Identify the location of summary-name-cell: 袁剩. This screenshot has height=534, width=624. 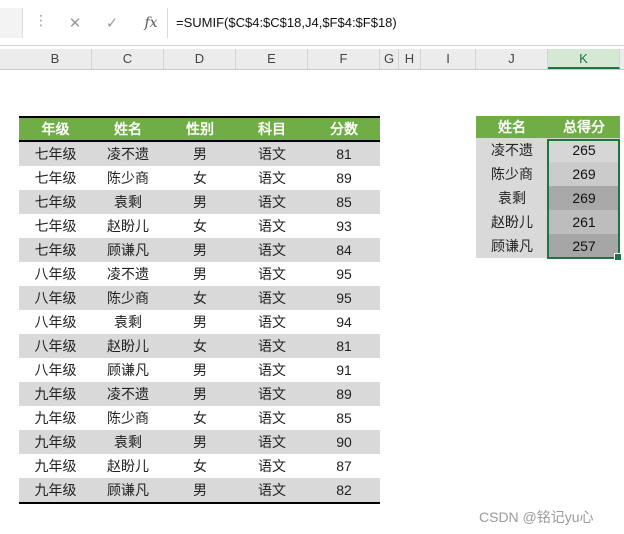
(512, 198).